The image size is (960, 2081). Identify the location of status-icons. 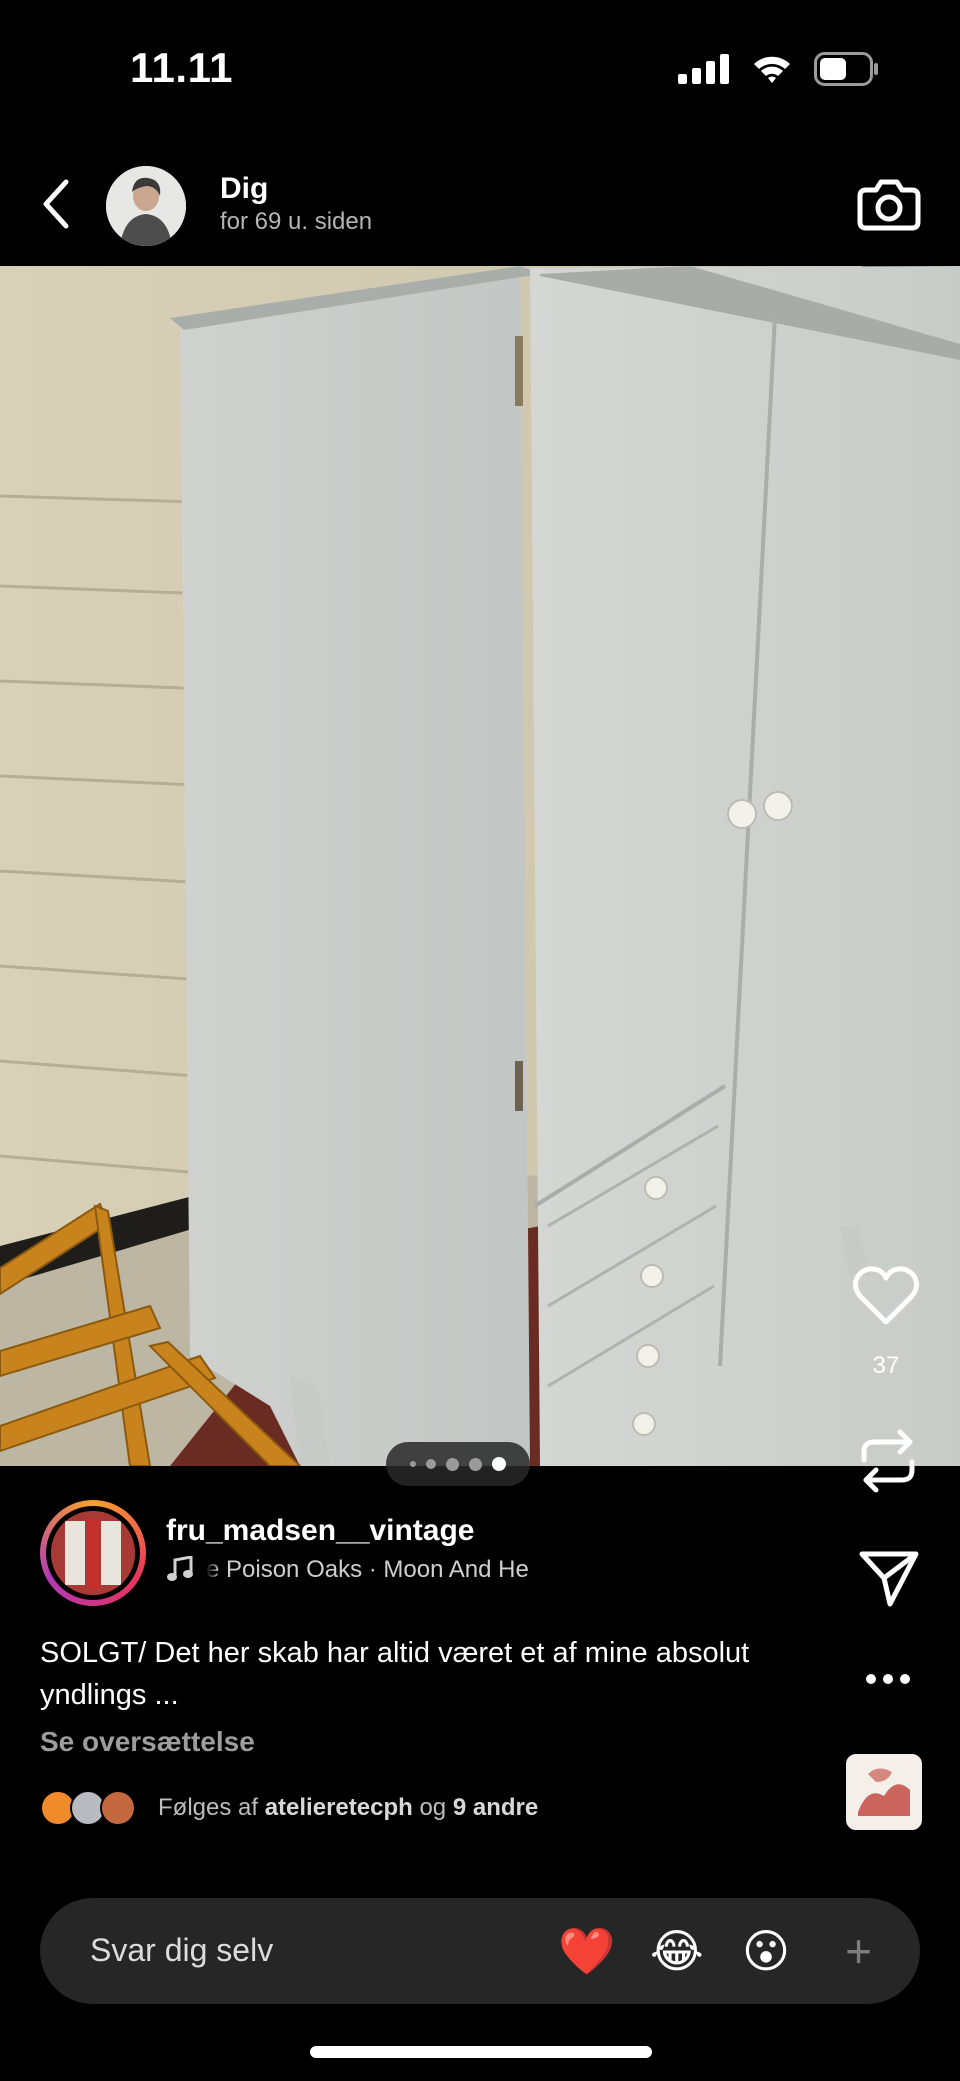
(779, 69).